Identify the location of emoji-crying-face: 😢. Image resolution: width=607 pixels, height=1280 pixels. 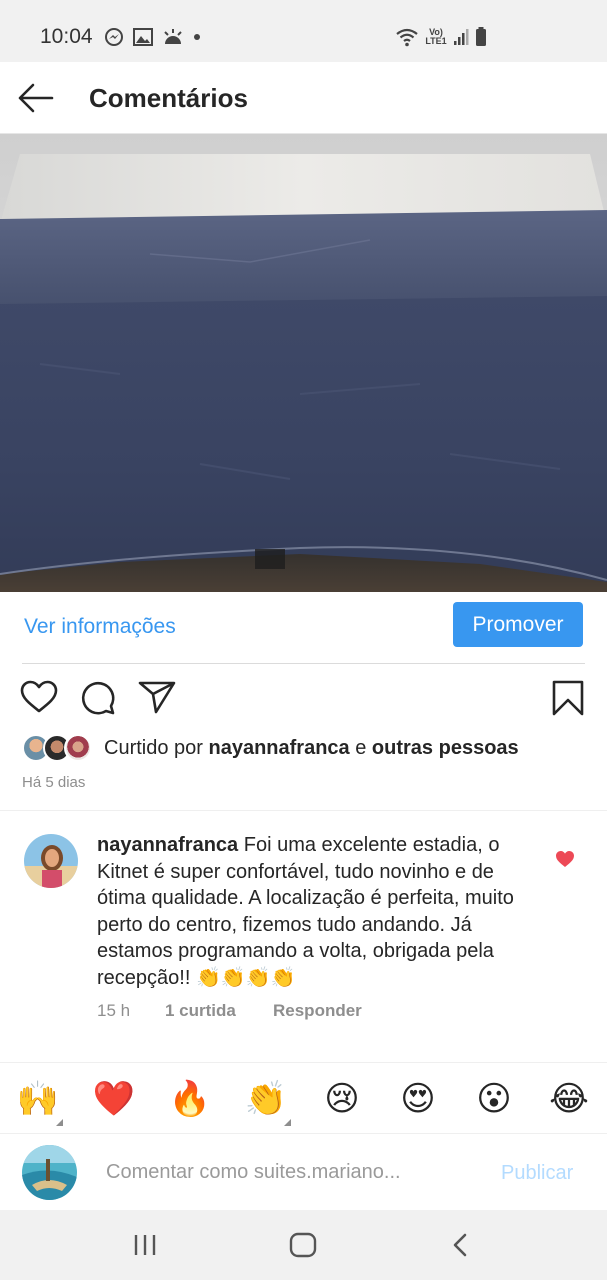
(342, 1099).